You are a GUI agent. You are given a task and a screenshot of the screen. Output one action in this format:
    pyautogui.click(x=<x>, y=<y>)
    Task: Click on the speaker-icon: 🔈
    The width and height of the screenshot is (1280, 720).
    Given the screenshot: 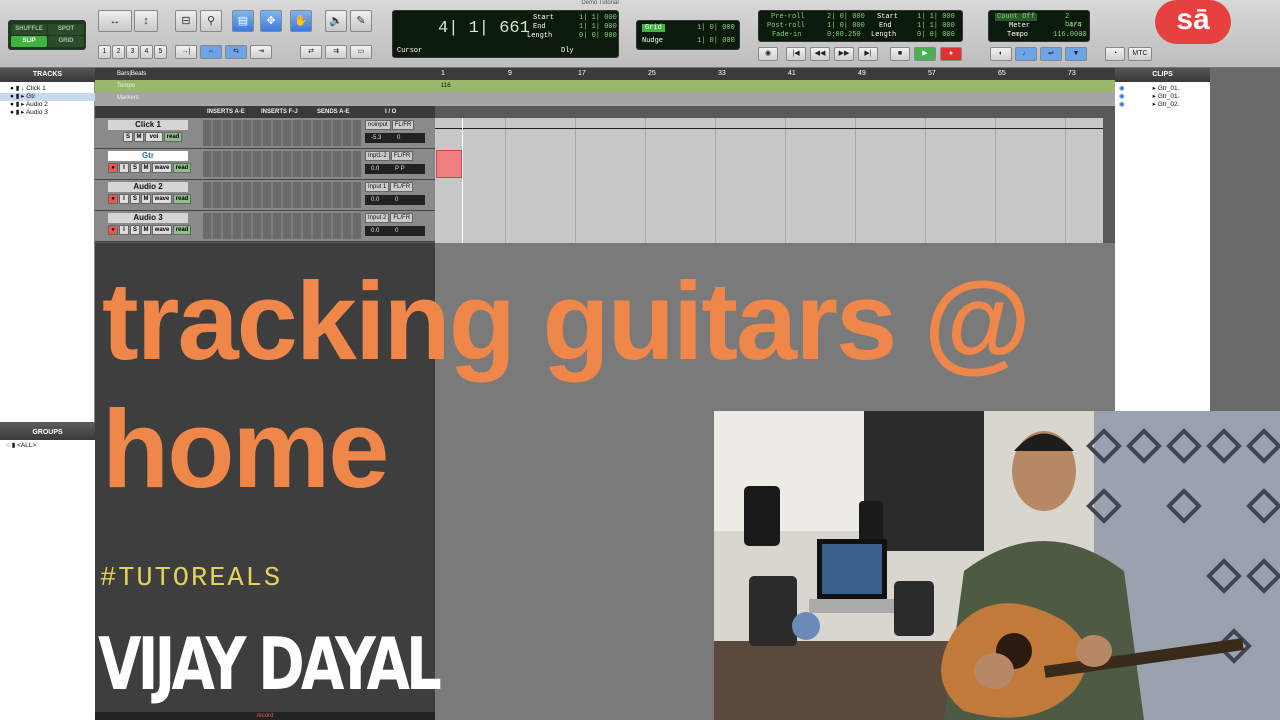 What is the action you would take?
    pyautogui.click(x=336, y=21)
    